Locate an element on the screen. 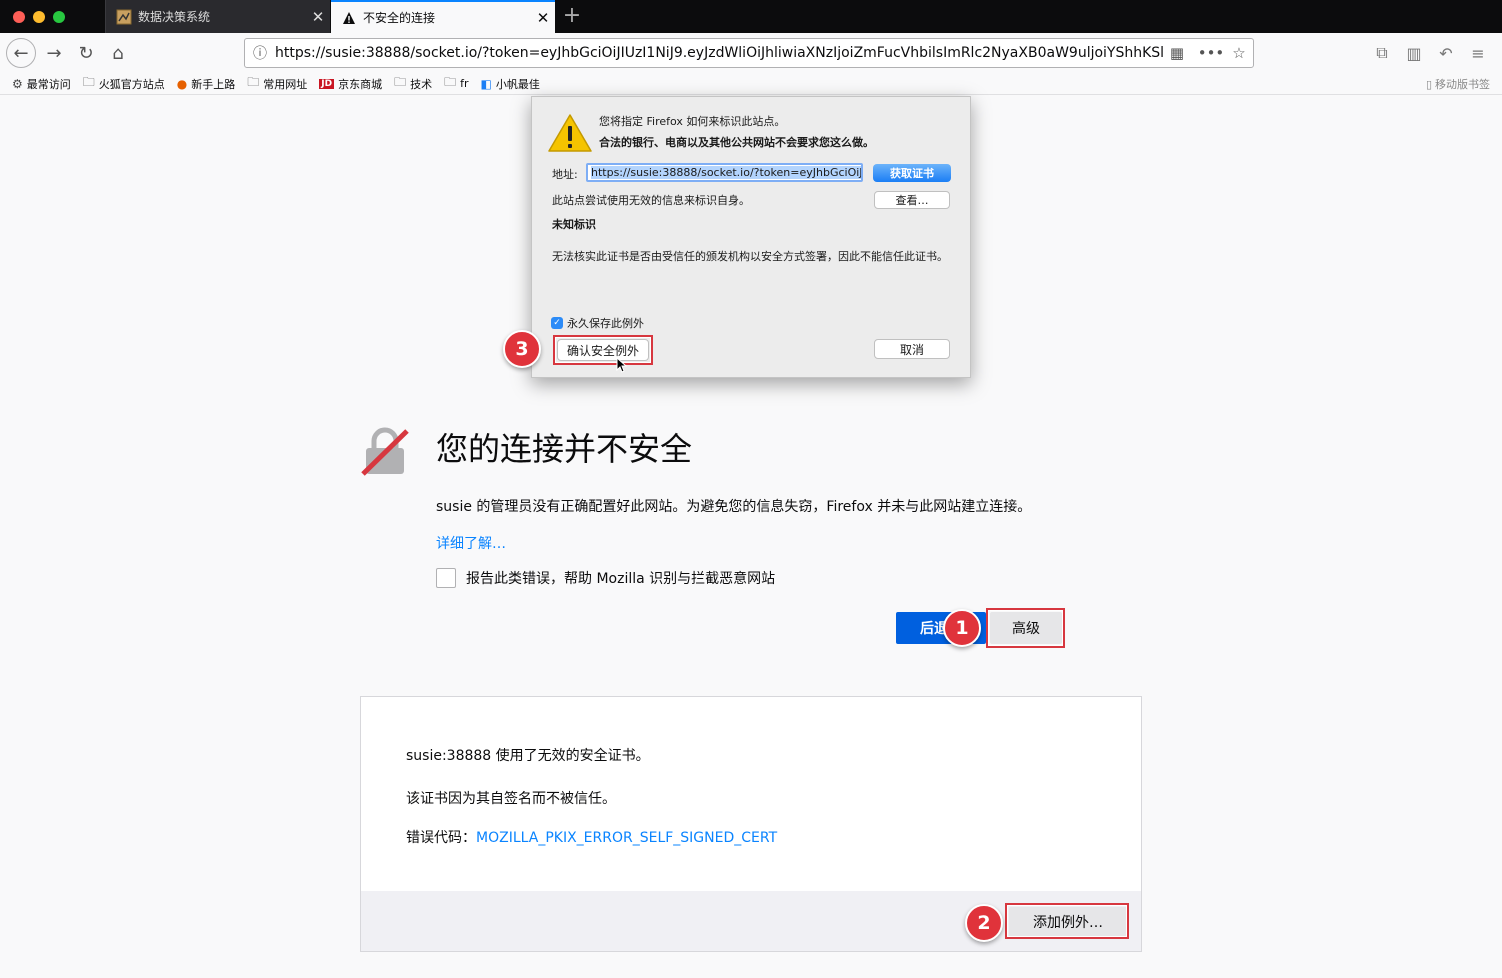  bookmark-item: 🗀 技术 is located at coordinates (413, 83).